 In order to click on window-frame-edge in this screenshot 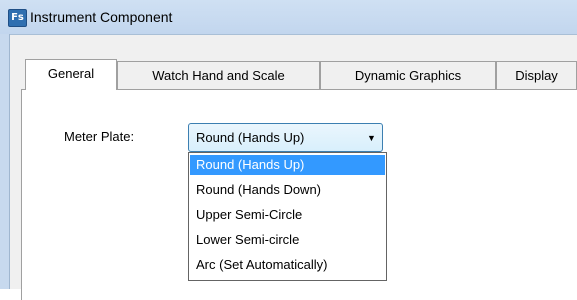, I will do `click(5, 161)`.